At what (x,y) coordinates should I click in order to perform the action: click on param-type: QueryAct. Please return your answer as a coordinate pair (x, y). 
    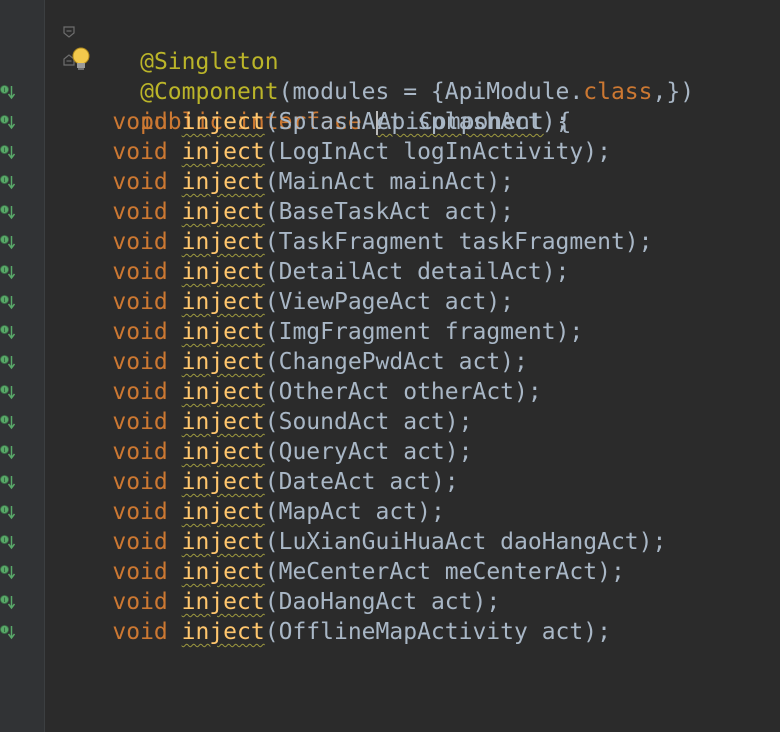
    Looking at the image, I should click on (334, 452).